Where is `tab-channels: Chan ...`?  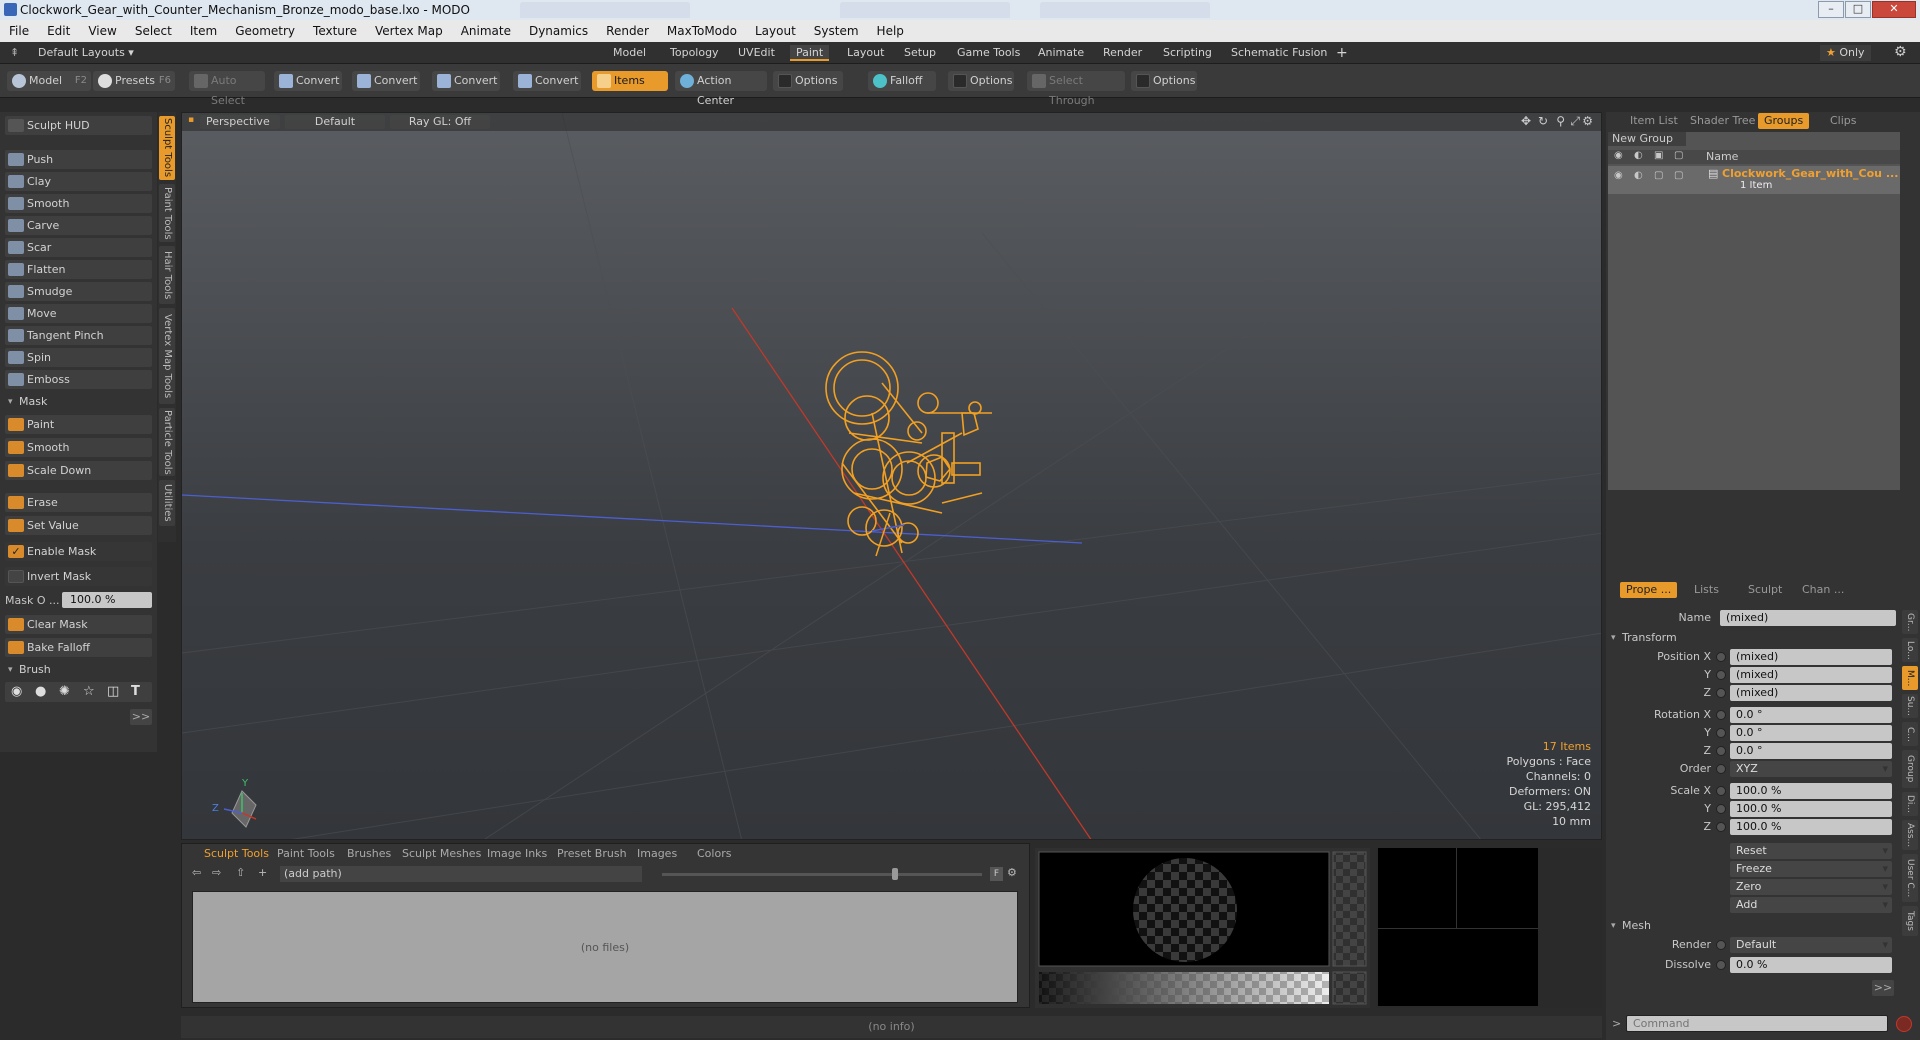 tab-channels: Chan ... is located at coordinates (1823, 590).